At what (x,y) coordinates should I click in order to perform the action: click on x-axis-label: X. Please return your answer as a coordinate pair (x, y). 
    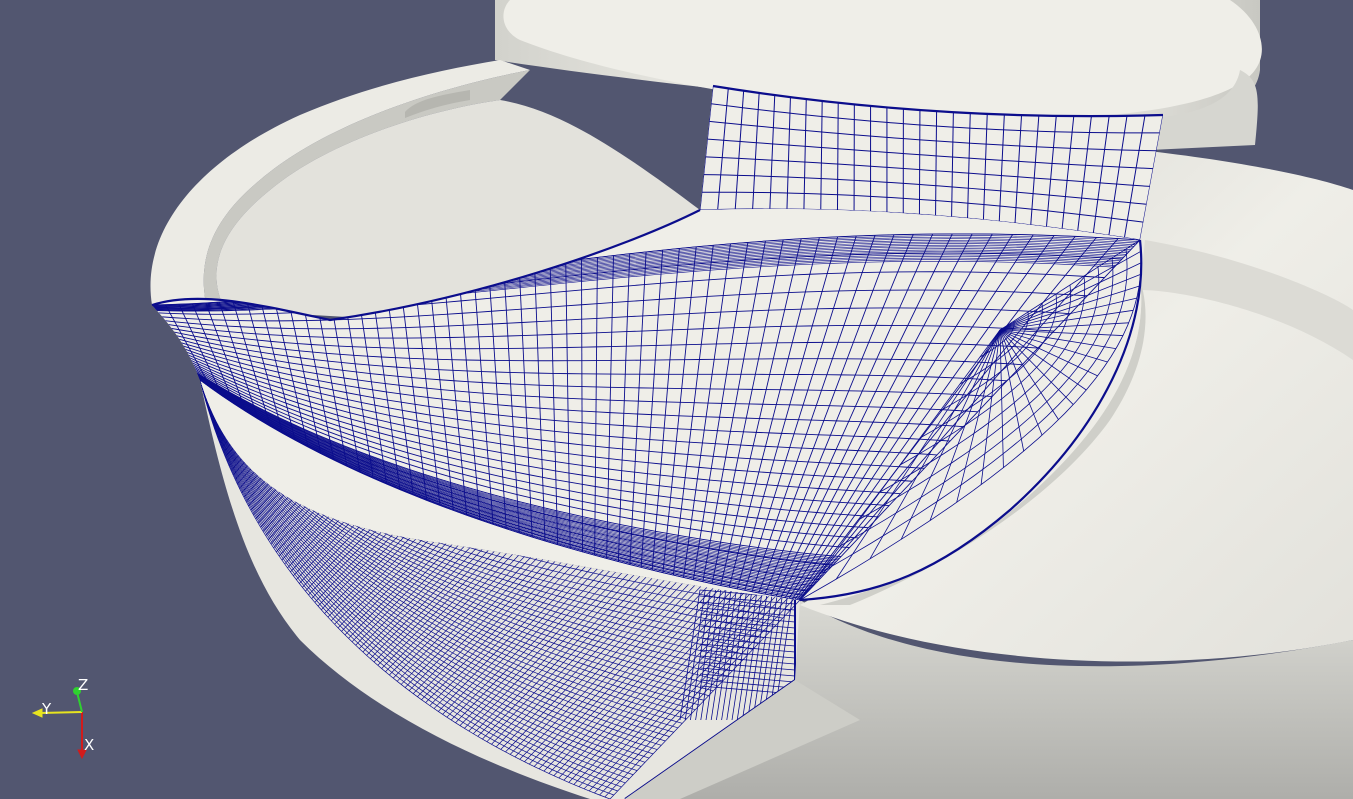
    Looking at the image, I should click on (89, 745).